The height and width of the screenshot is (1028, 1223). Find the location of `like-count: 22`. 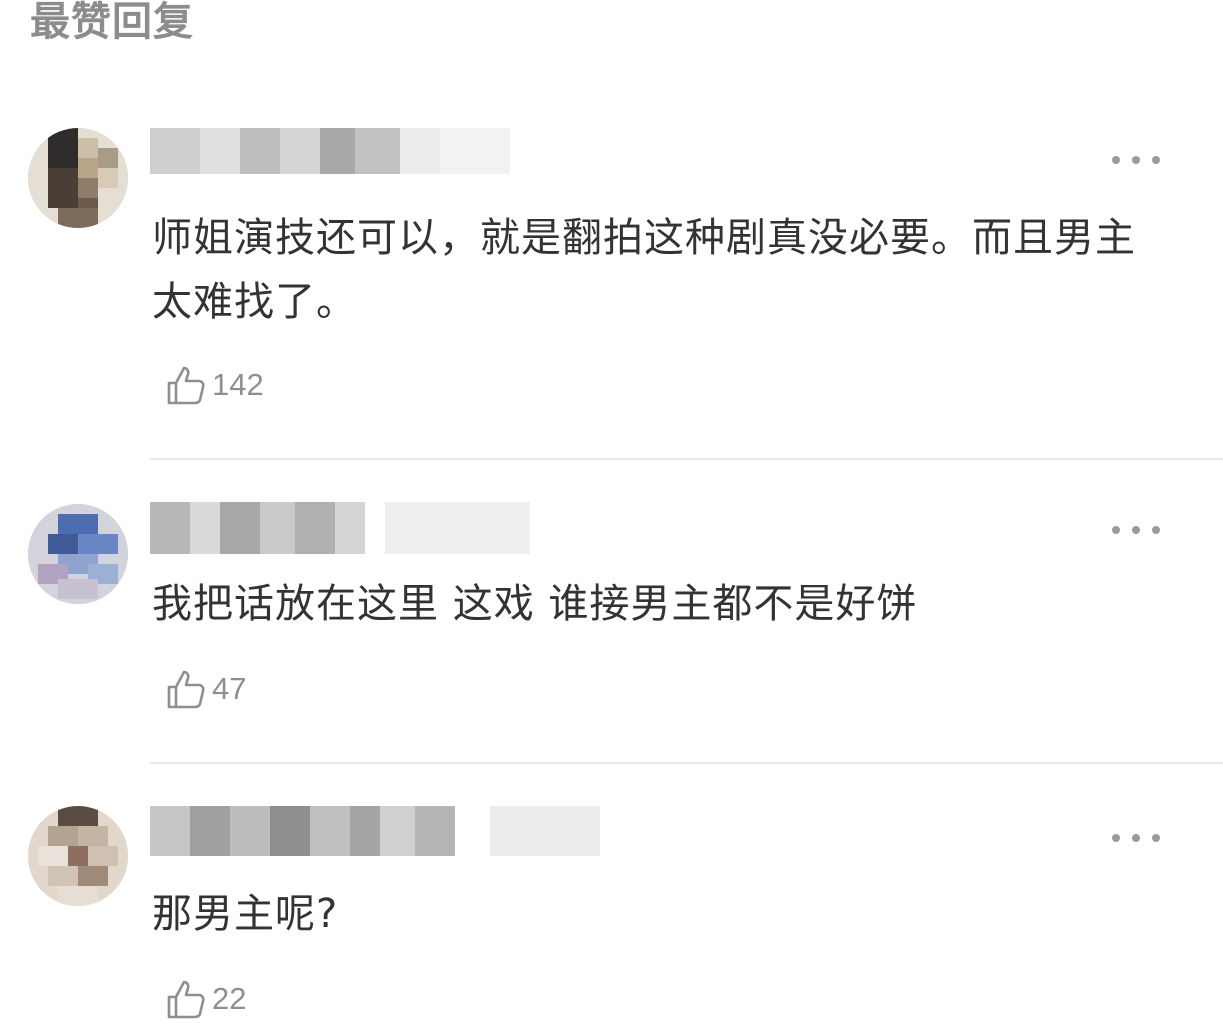

like-count: 22 is located at coordinates (229, 998).